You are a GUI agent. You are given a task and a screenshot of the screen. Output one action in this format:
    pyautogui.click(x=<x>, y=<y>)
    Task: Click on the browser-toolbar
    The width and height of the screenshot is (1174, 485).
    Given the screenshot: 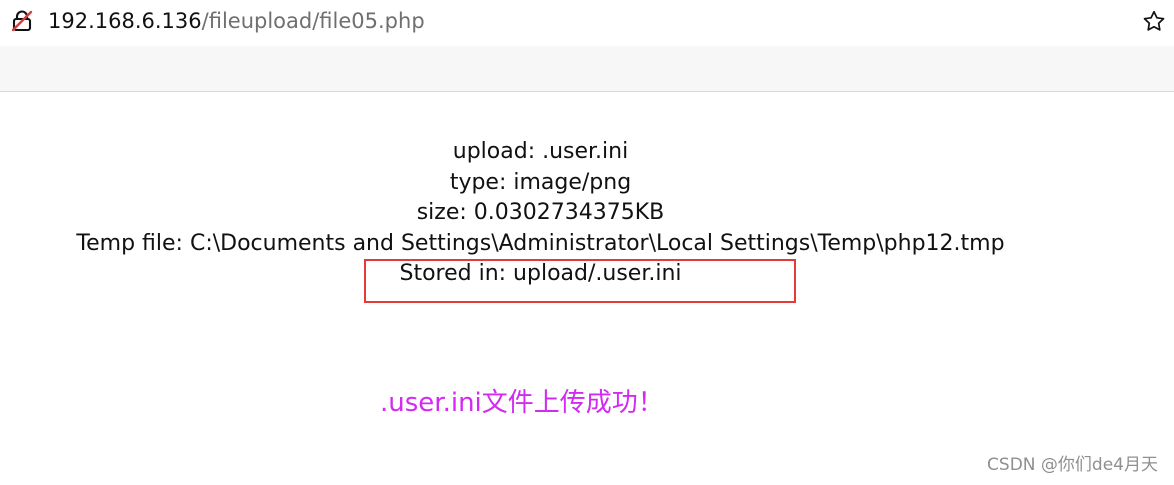 What is the action you would take?
    pyautogui.click(x=587, y=69)
    